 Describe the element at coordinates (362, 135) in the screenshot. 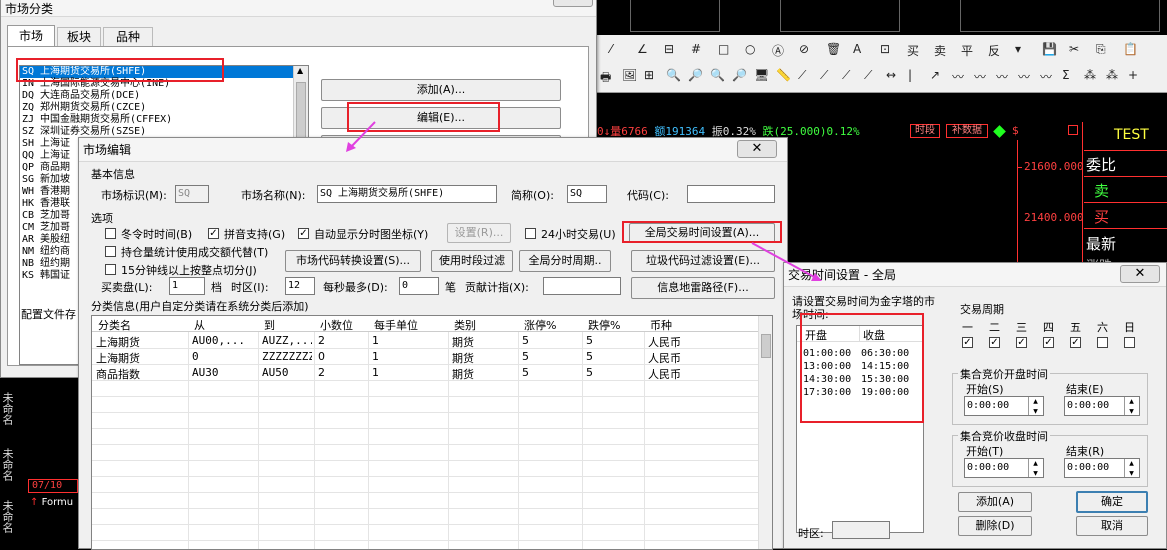

I see `arrow-edit-to-dialog` at that location.